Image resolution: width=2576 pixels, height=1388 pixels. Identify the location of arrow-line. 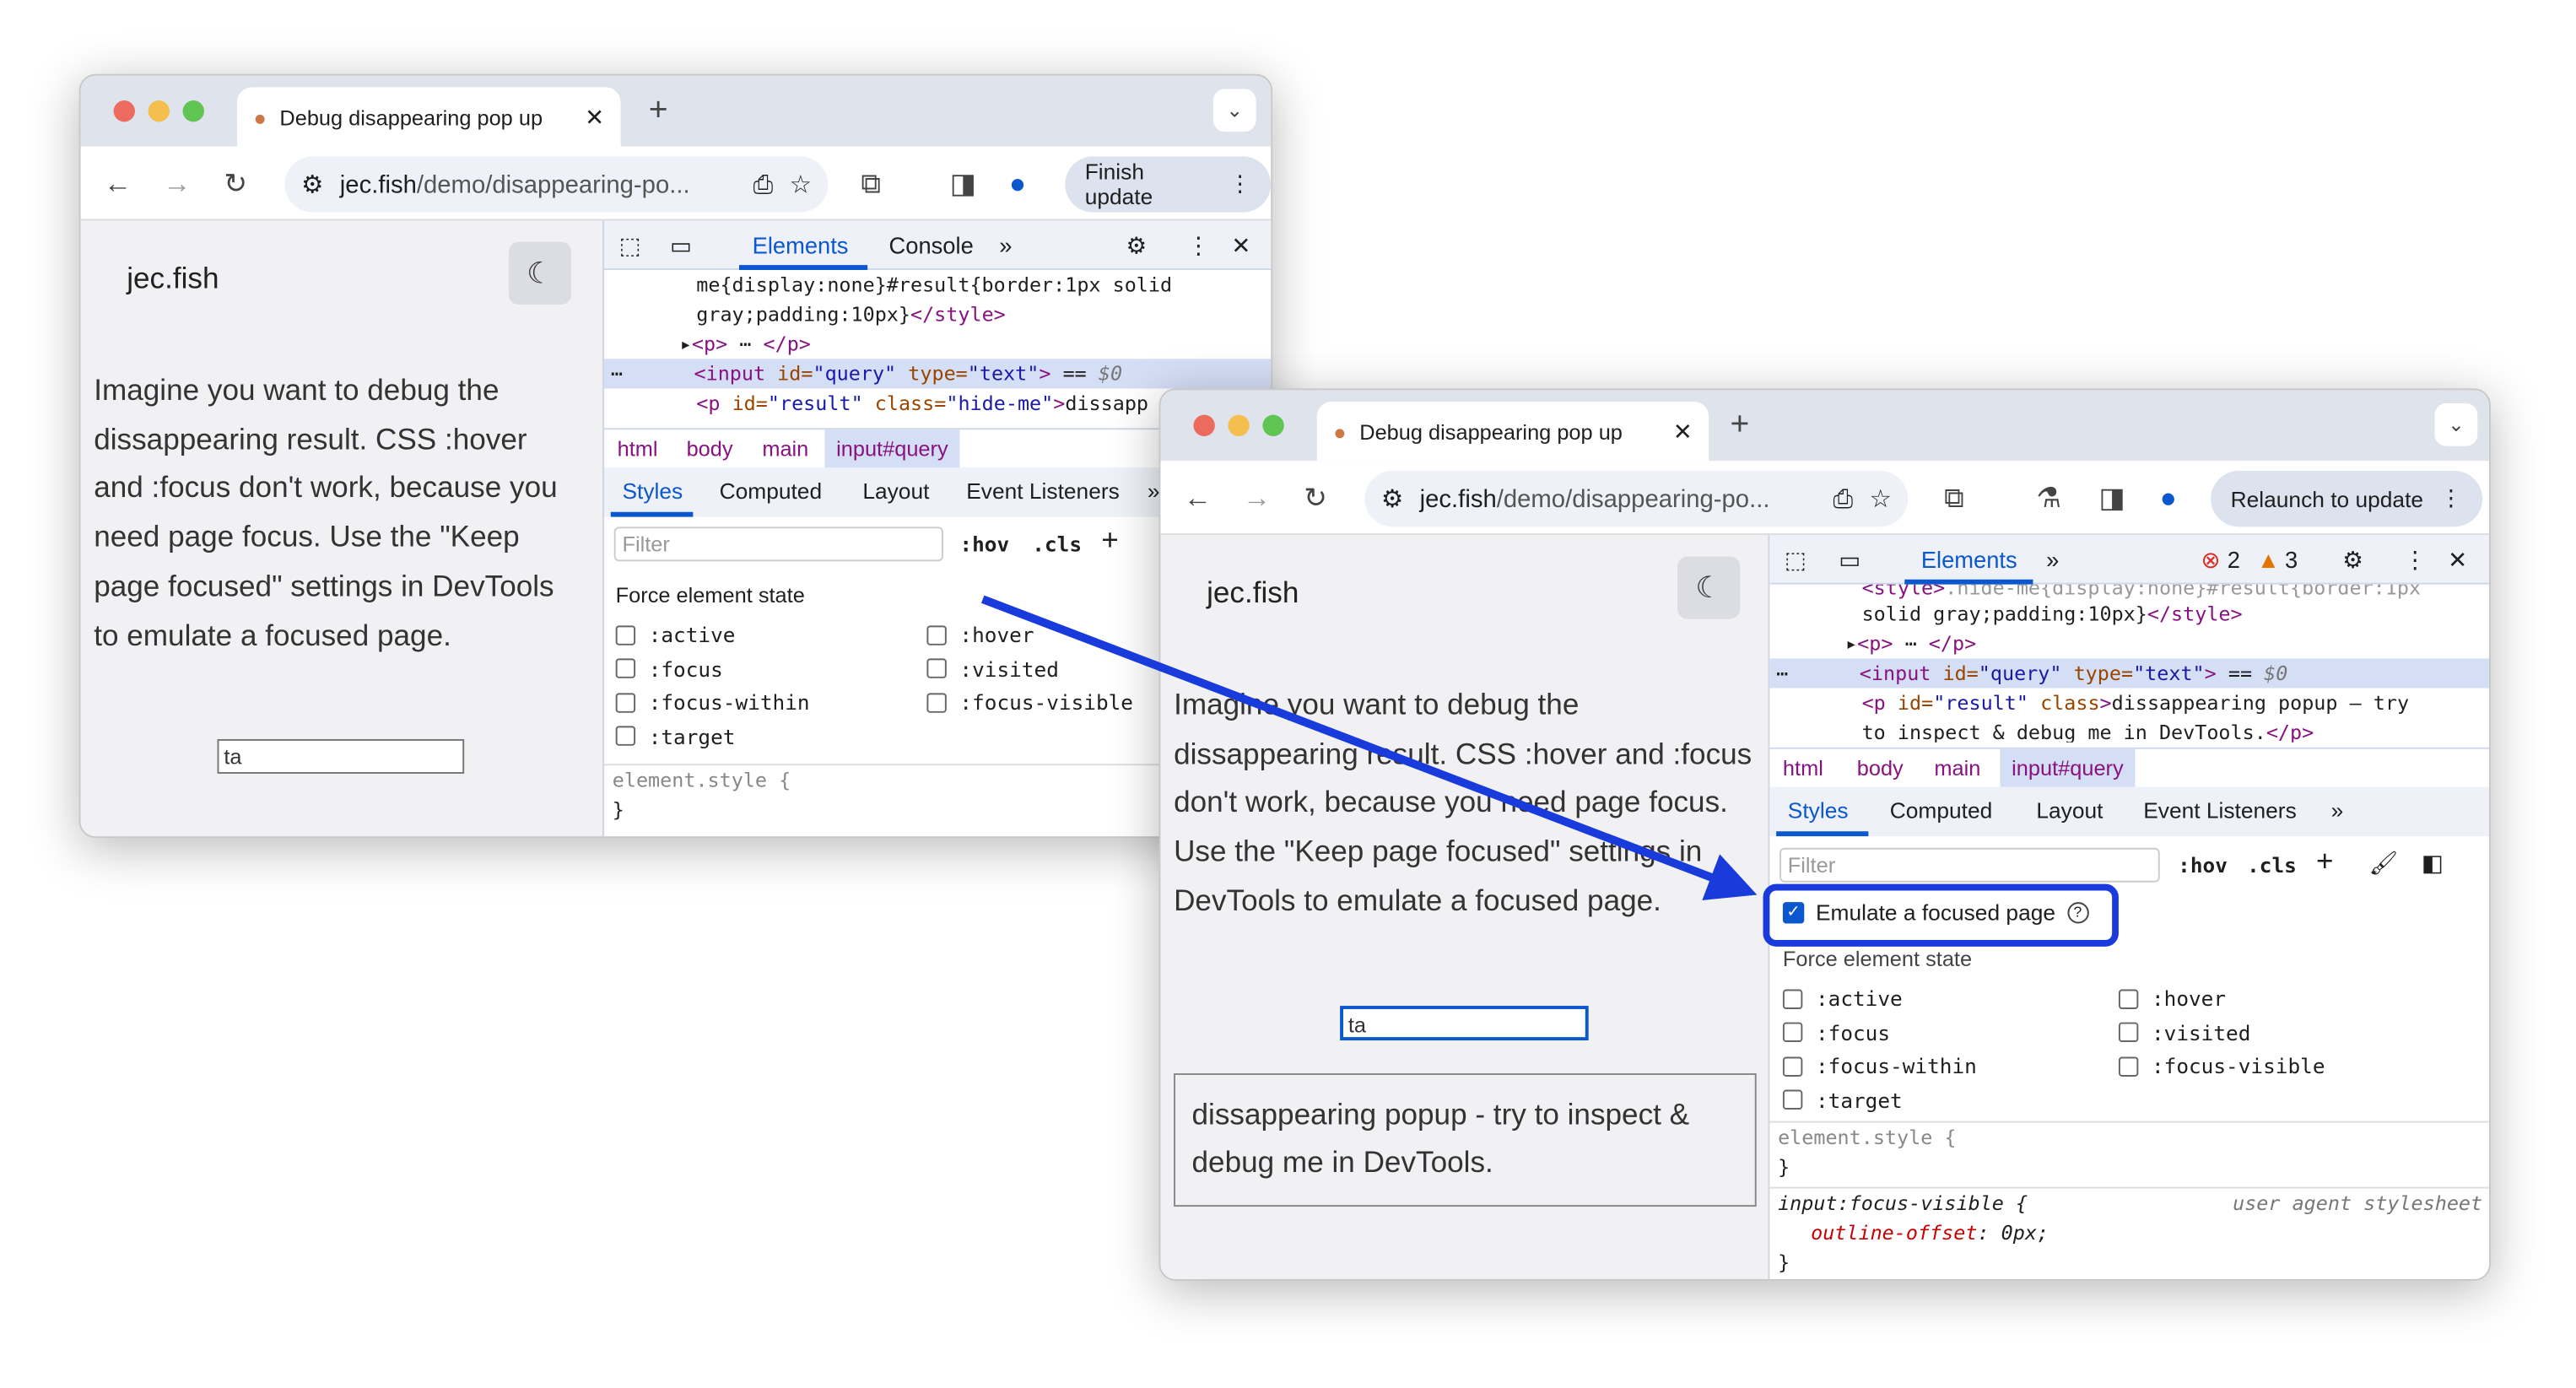
(1369, 747).